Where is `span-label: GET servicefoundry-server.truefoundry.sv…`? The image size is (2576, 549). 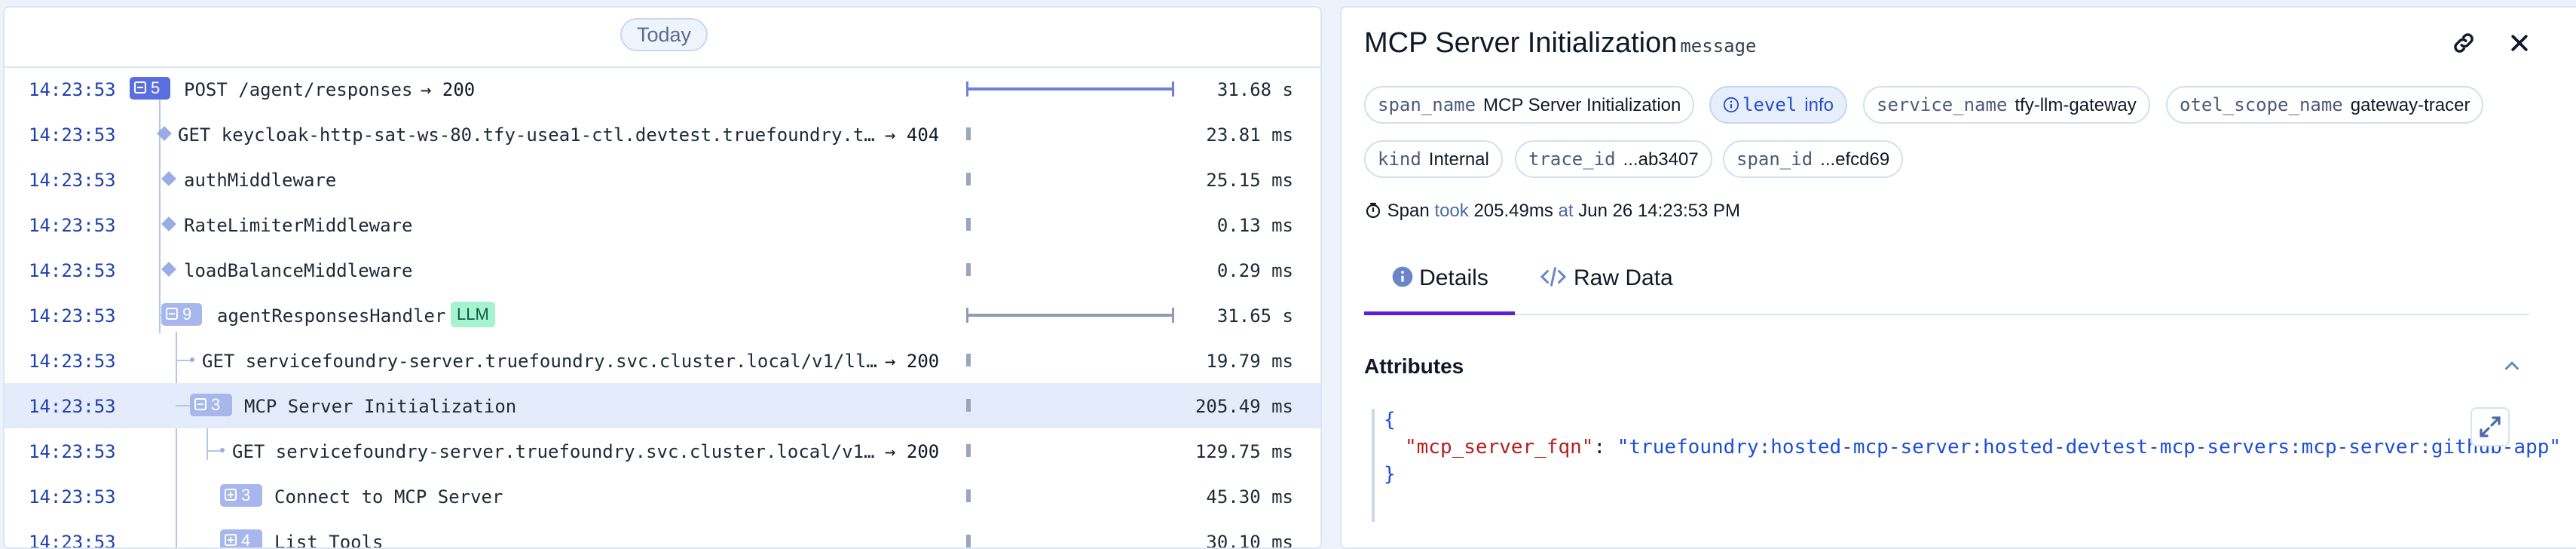
span-label: GET servicefoundry-server.truefoundry.sv… is located at coordinates (553, 451).